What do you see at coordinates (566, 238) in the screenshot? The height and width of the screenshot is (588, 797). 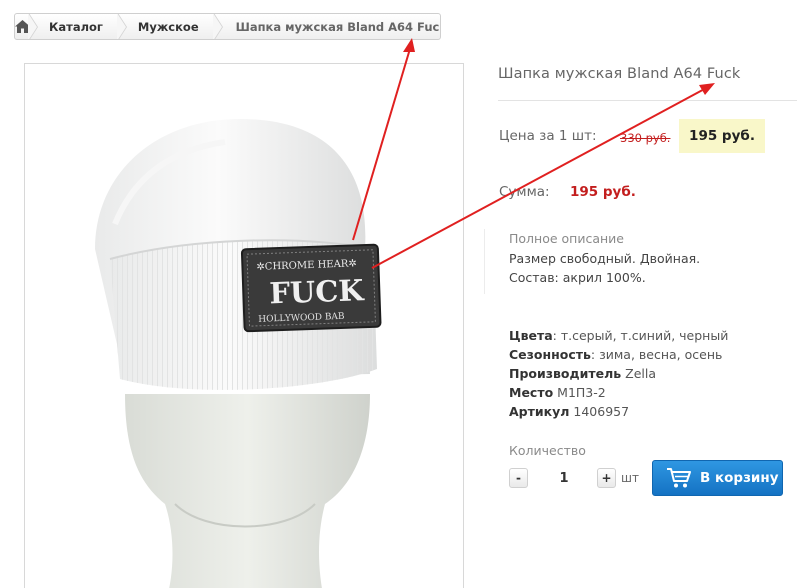 I see `description-heading: Полное описание` at bounding box center [566, 238].